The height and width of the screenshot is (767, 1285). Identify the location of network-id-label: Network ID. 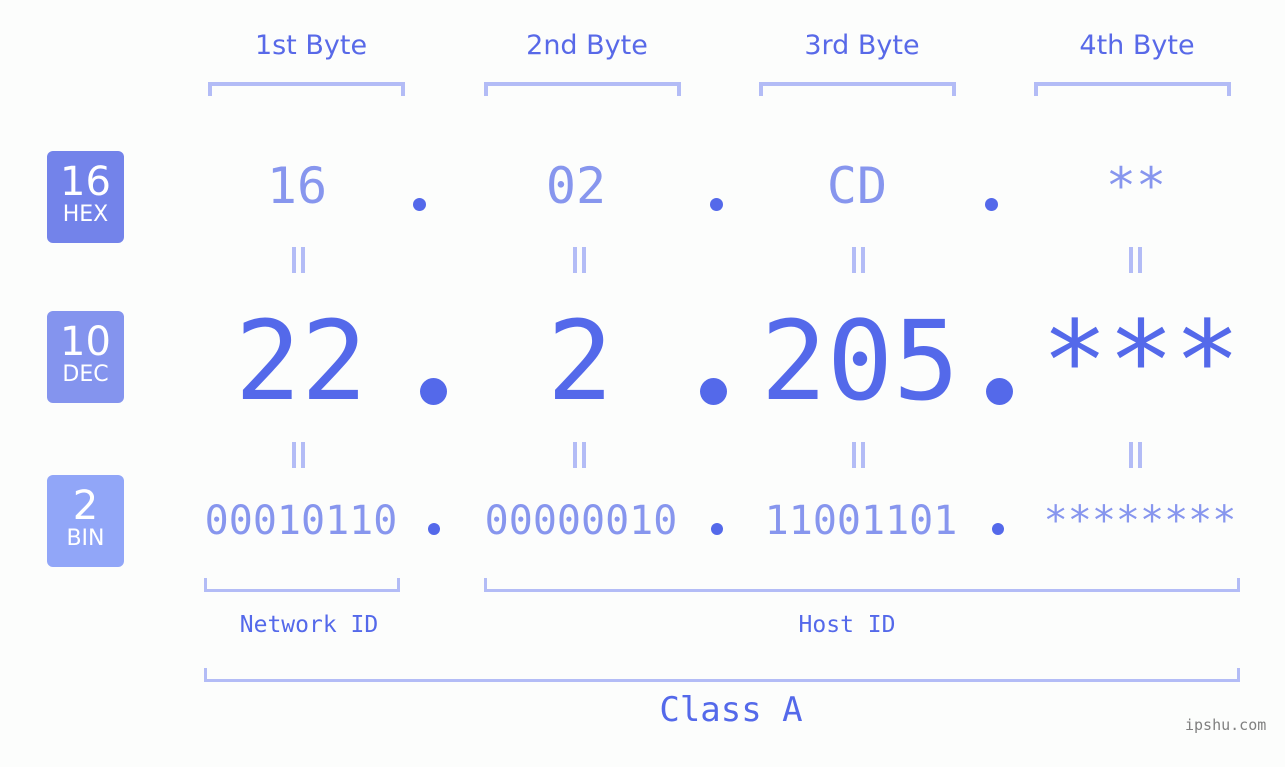
(309, 625).